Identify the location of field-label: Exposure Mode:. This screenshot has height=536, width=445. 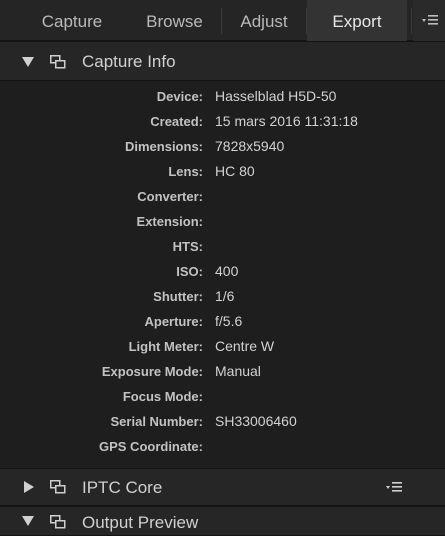
(152, 371).